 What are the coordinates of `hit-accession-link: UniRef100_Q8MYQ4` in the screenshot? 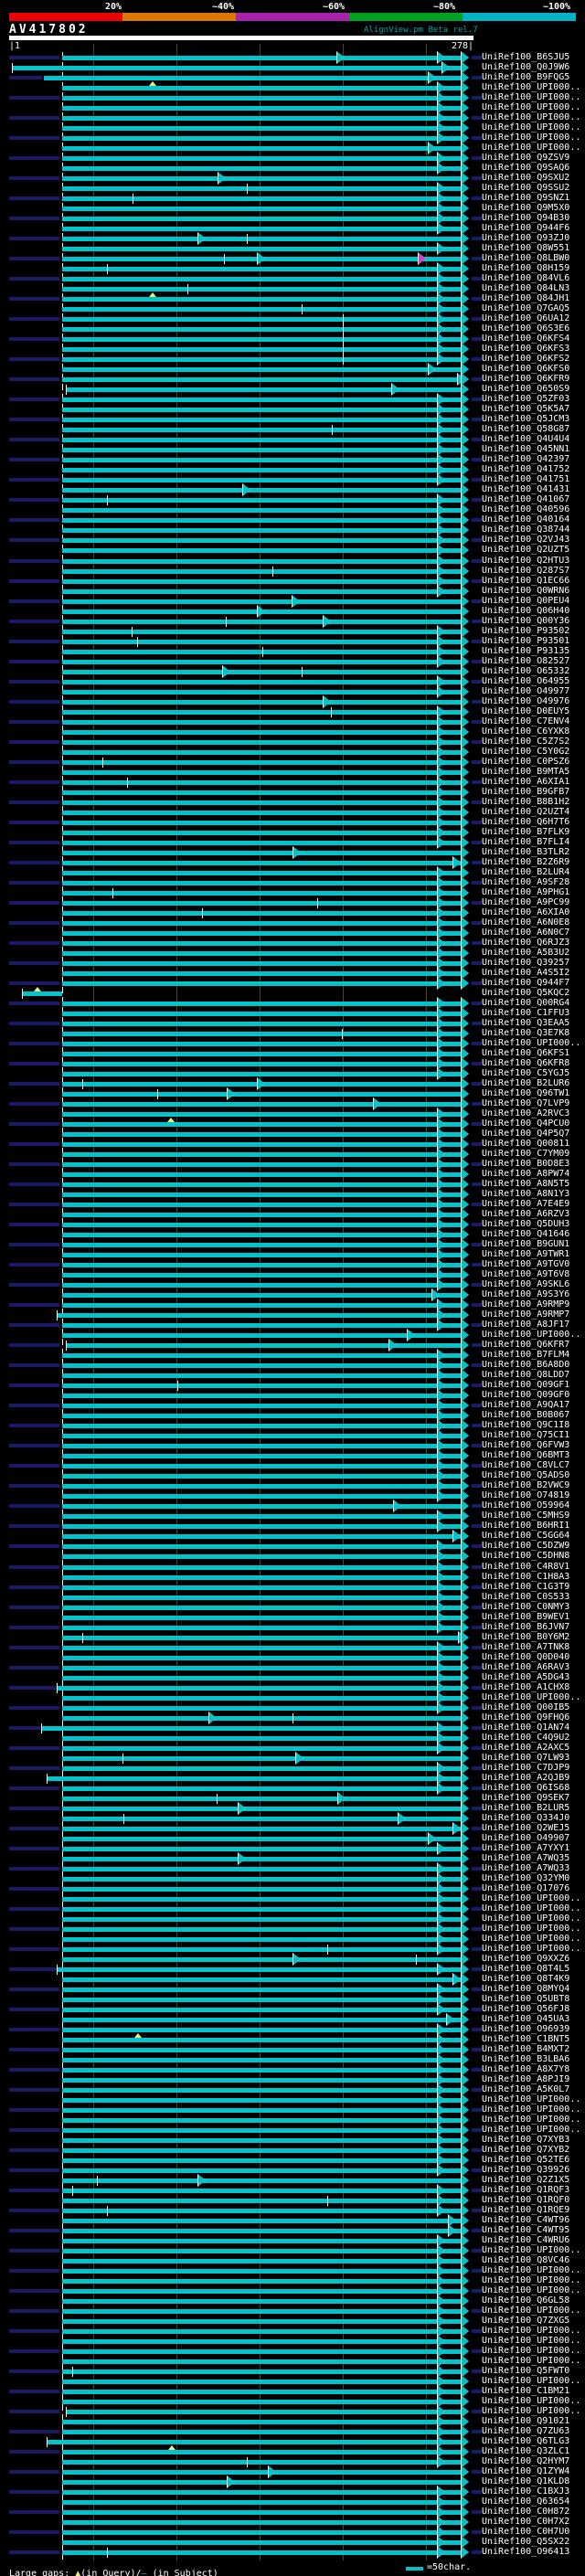 It's located at (525, 1989).